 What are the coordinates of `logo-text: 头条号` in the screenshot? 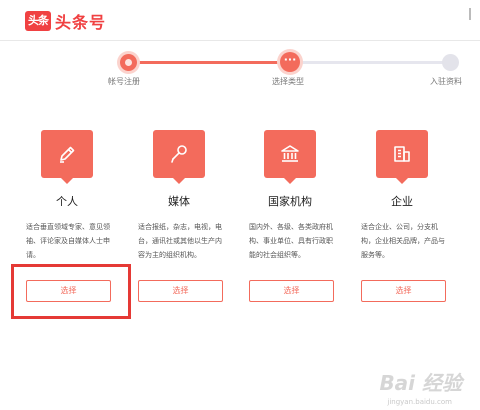 It's located at (81, 22).